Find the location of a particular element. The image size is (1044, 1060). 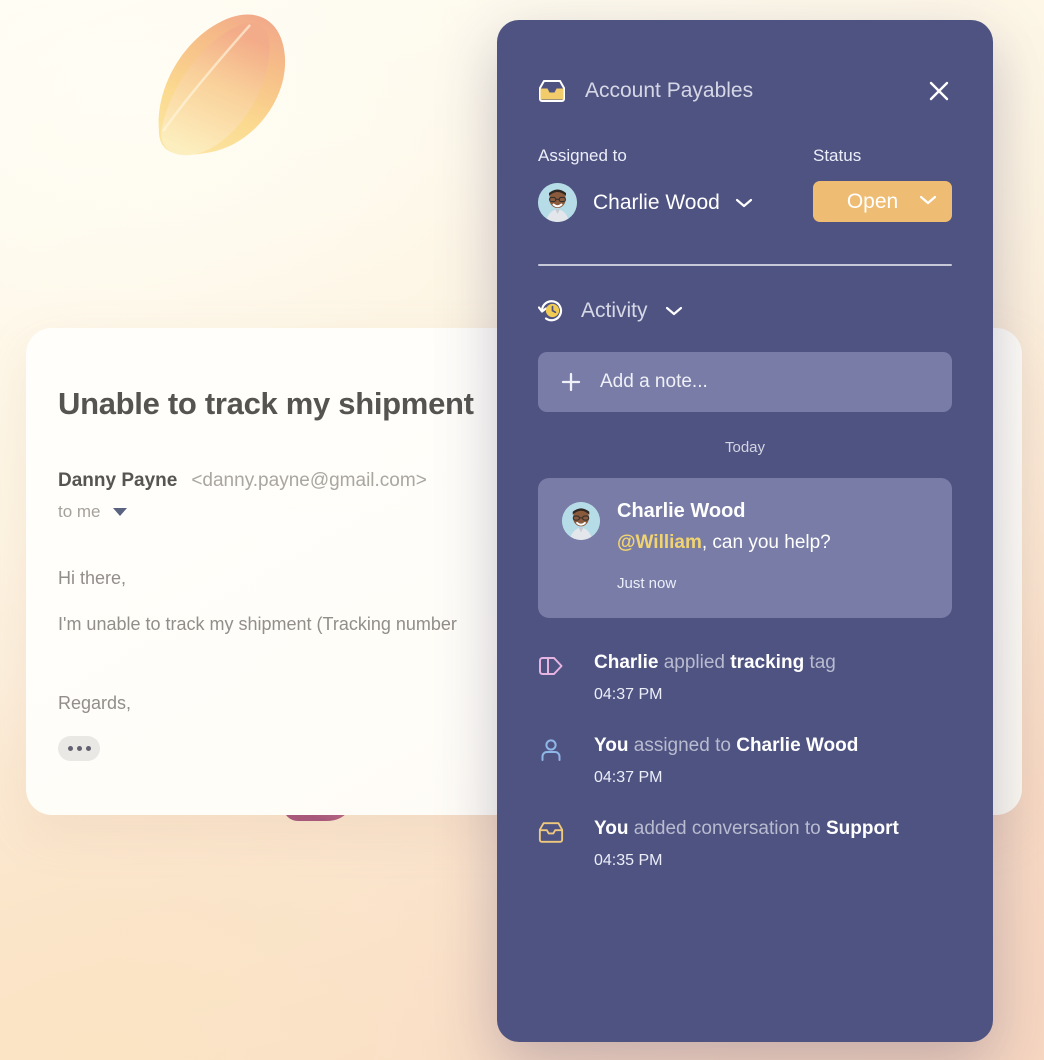

activity-text-part: tracking is located at coordinates (764, 662).